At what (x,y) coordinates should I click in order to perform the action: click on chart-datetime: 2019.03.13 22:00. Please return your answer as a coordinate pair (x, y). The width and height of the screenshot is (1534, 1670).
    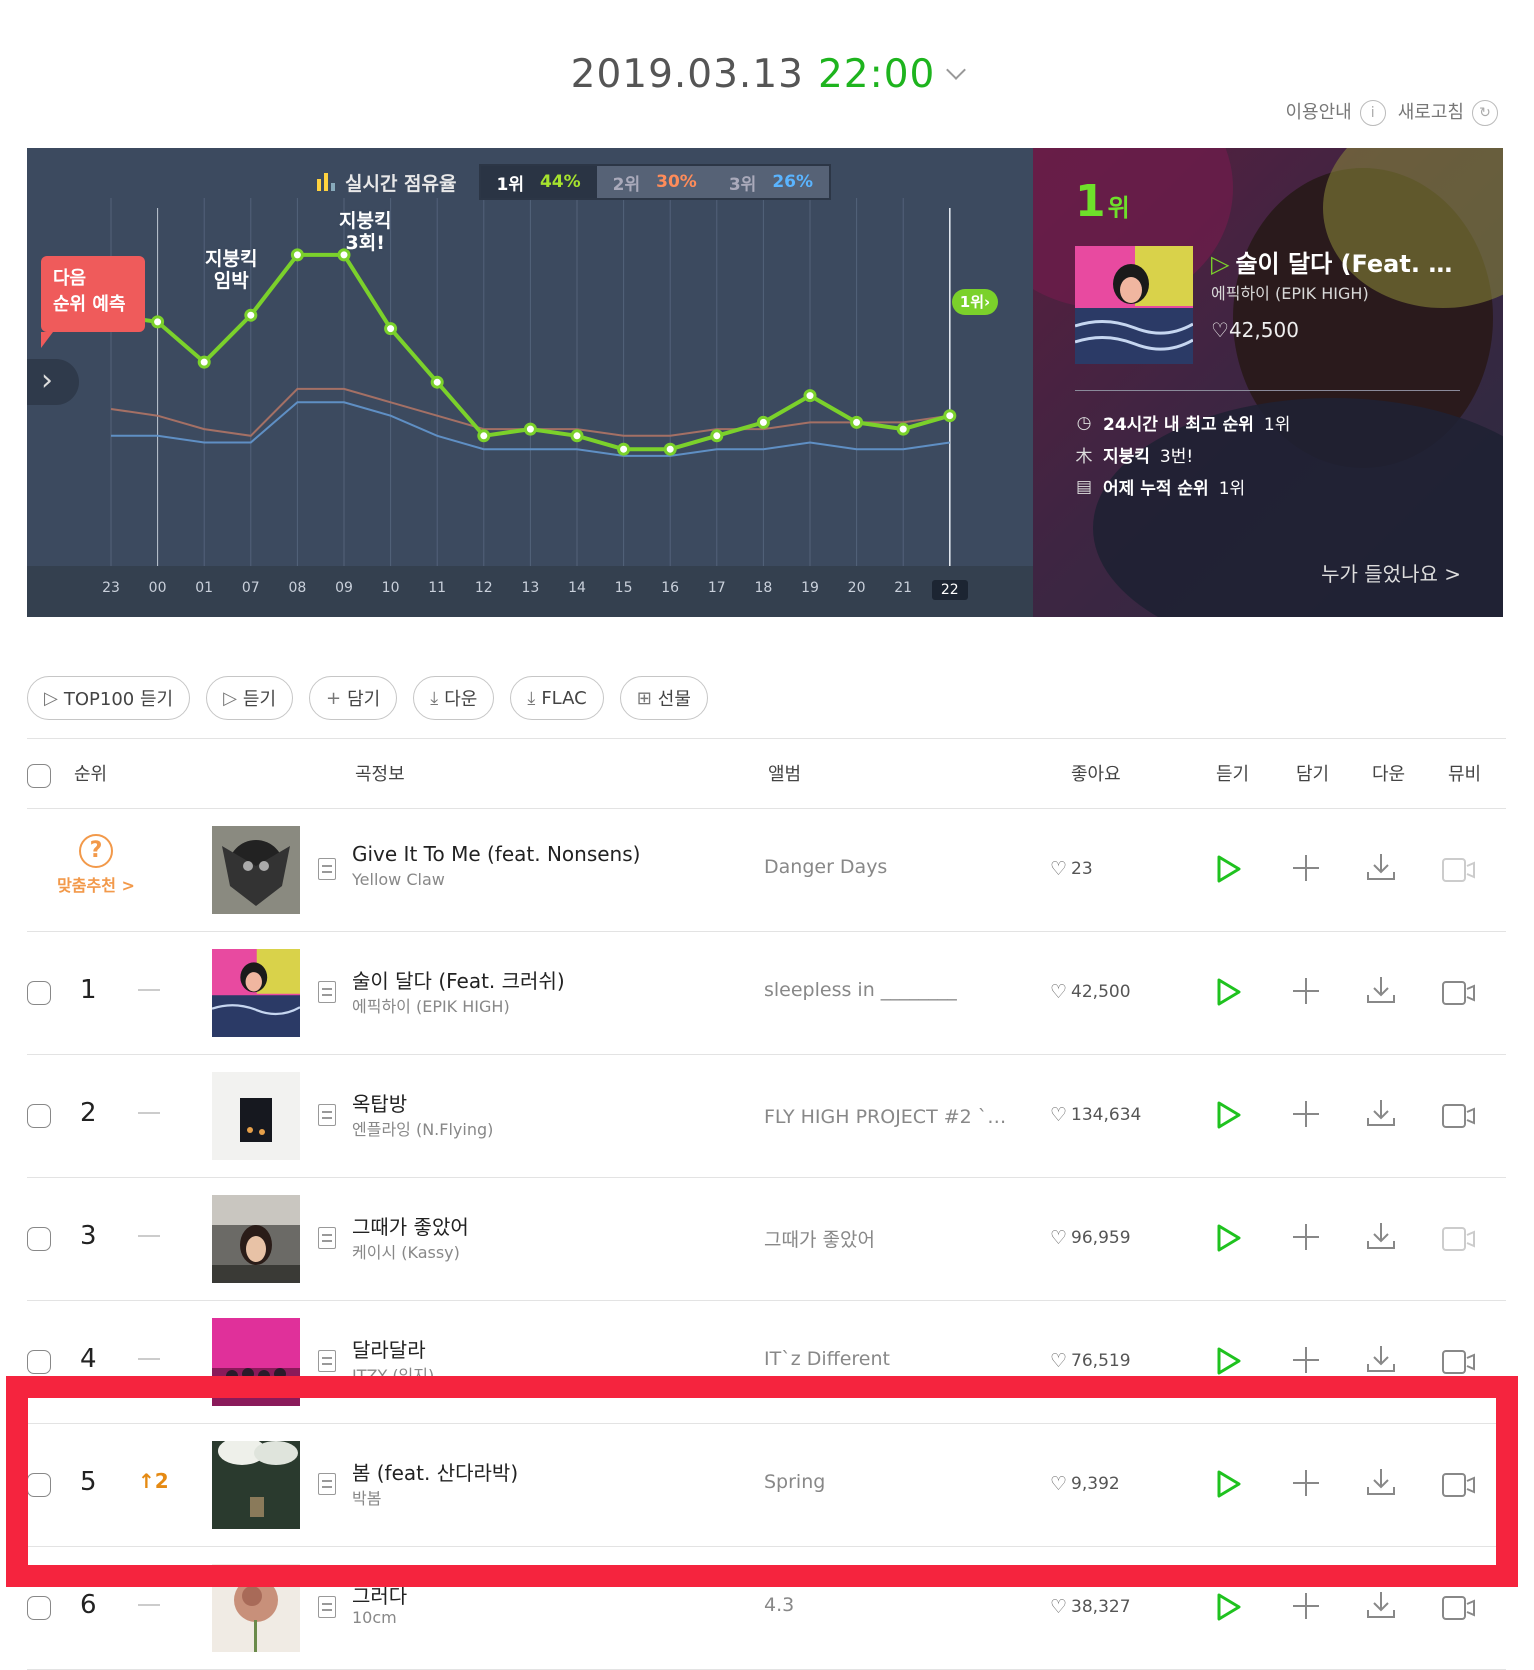
    Looking at the image, I should click on (767, 74).